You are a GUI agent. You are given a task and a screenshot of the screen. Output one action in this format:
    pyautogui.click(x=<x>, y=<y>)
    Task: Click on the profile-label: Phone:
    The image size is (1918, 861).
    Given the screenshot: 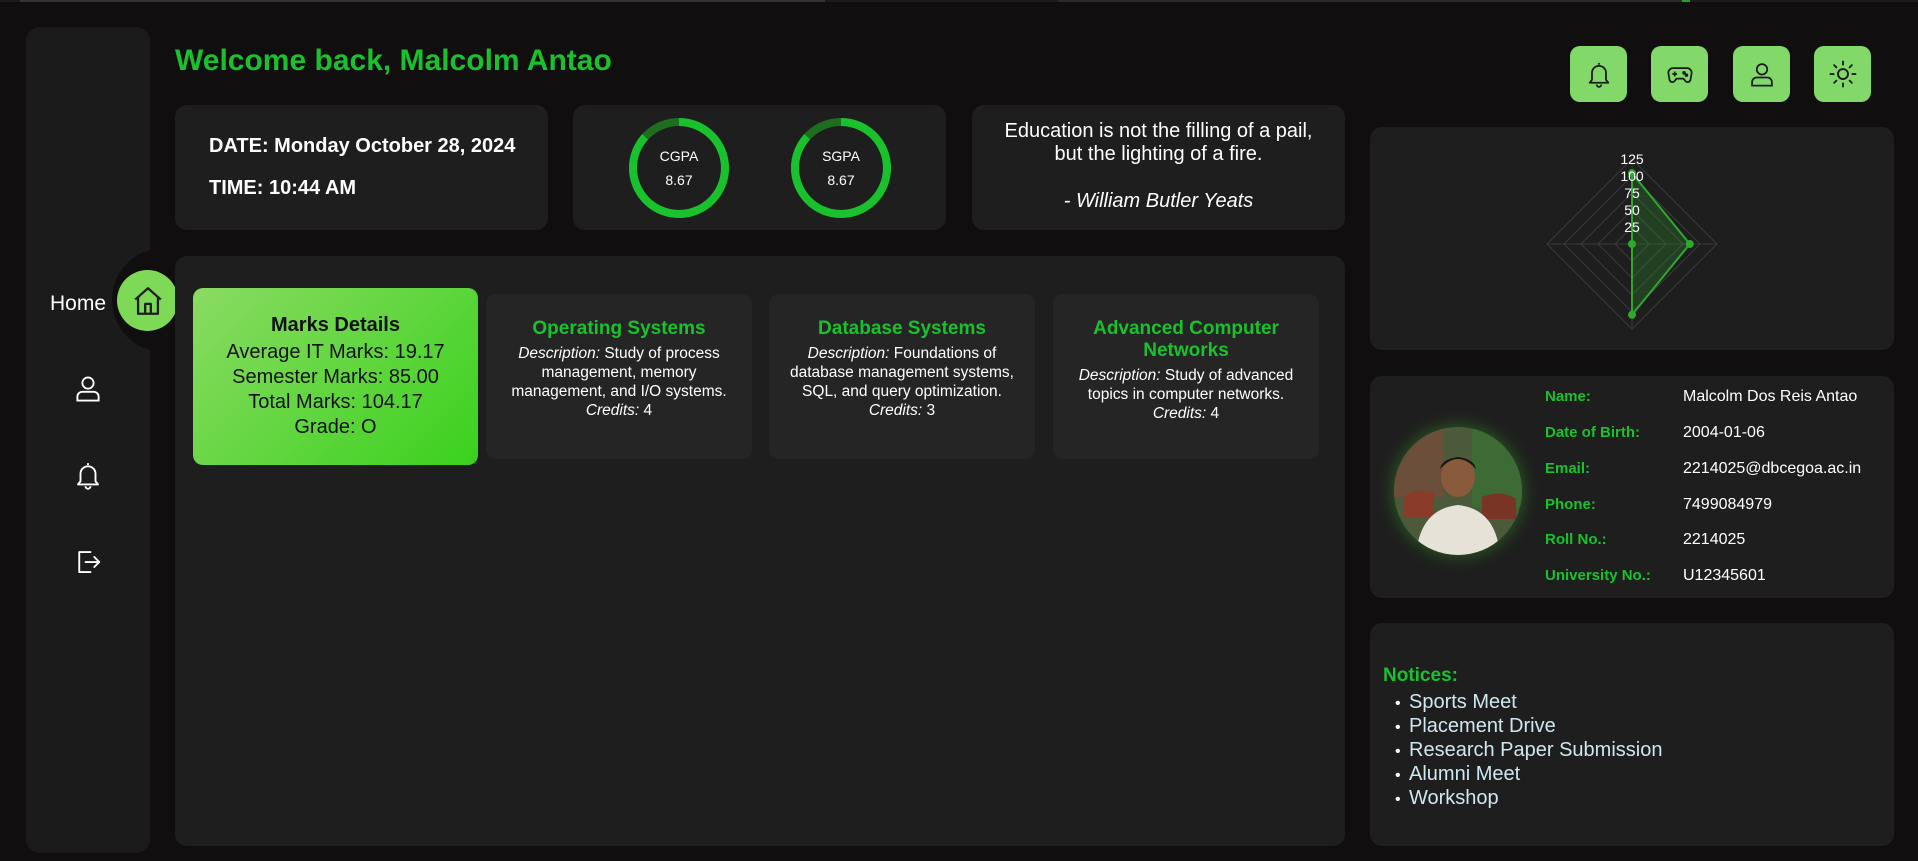 What is the action you would take?
    pyautogui.click(x=1570, y=504)
    